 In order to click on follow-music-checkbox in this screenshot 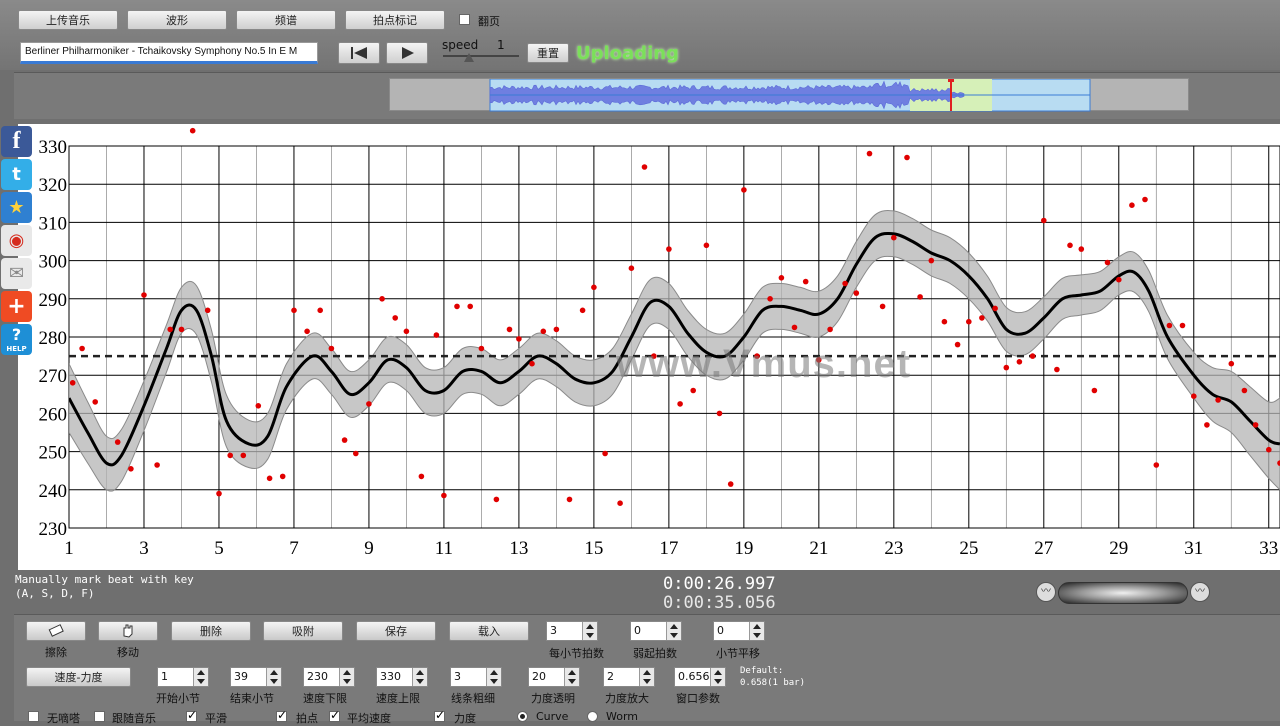, I will do `click(99, 716)`.